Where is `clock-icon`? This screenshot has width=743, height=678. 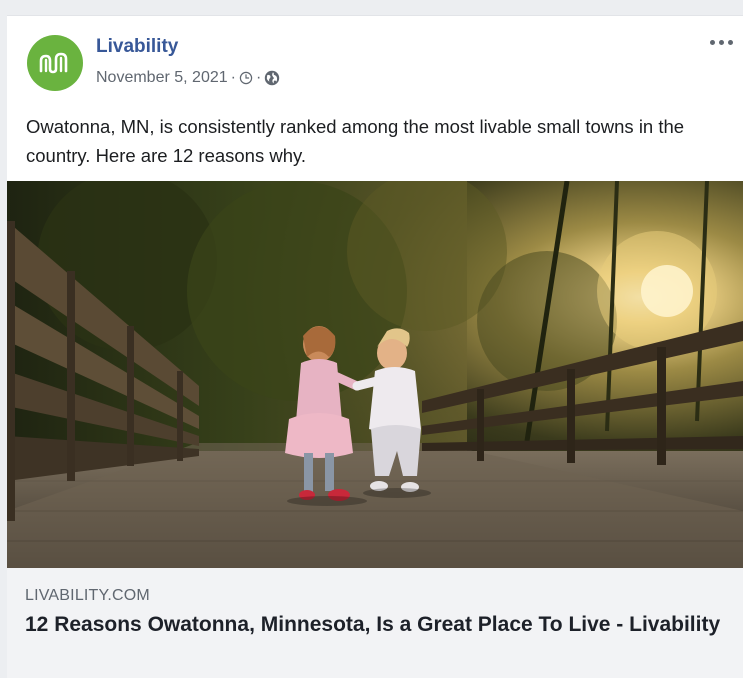
clock-icon is located at coordinates (246, 78).